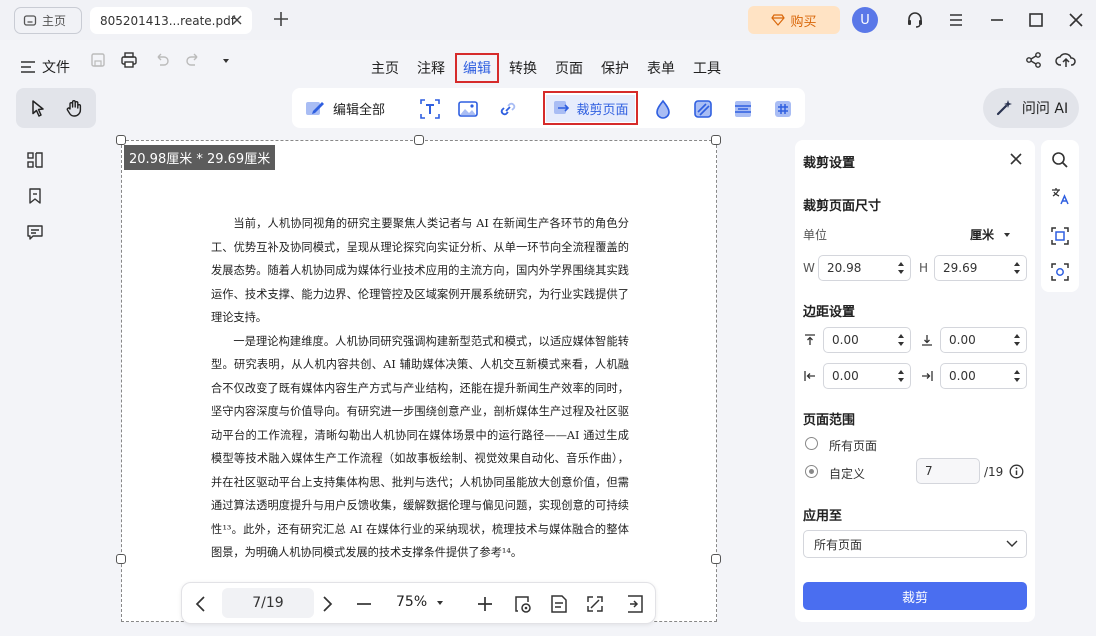 This screenshot has height=636, width=1096. What do you see at coordinates (901, 340) in the screenshot?
I see `margin-top-stepper-icon` at bounding box center [901, 340].